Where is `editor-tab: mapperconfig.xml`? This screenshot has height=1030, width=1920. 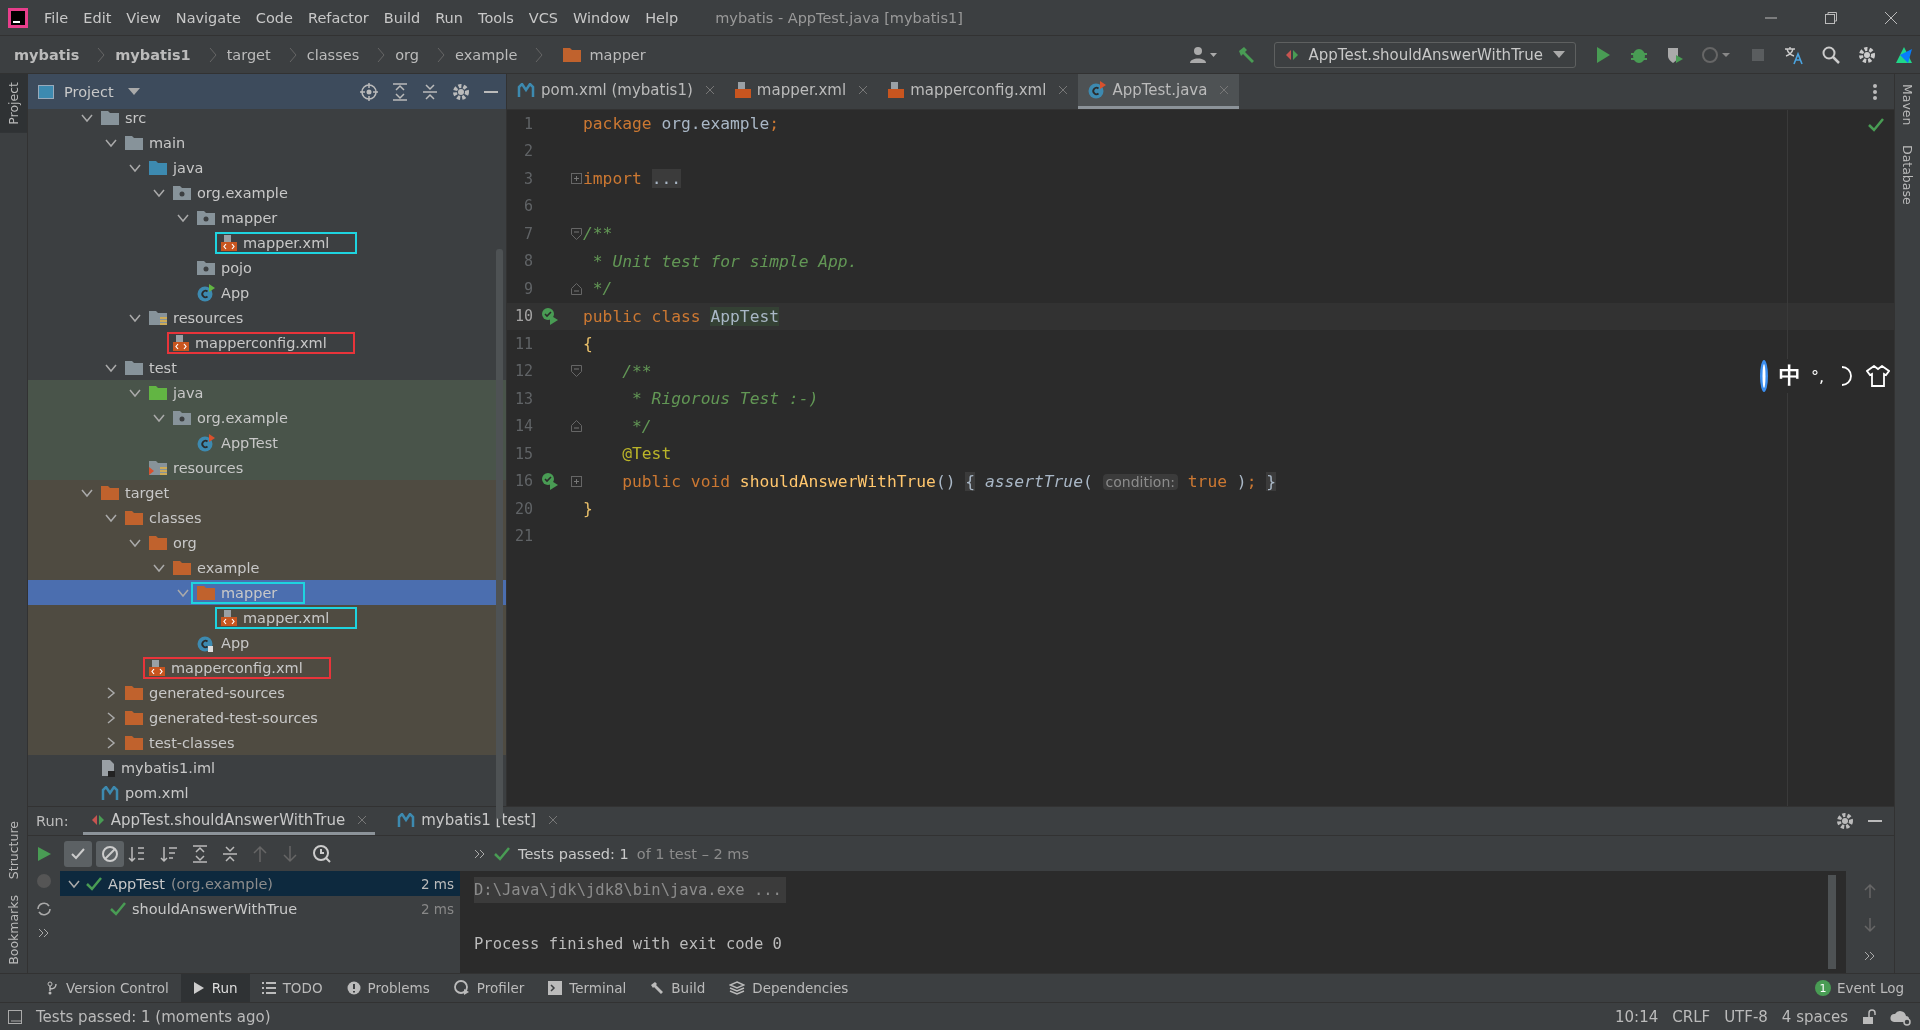
editor-tab: mapperconfig.xml is located at coordinates (978, 91).